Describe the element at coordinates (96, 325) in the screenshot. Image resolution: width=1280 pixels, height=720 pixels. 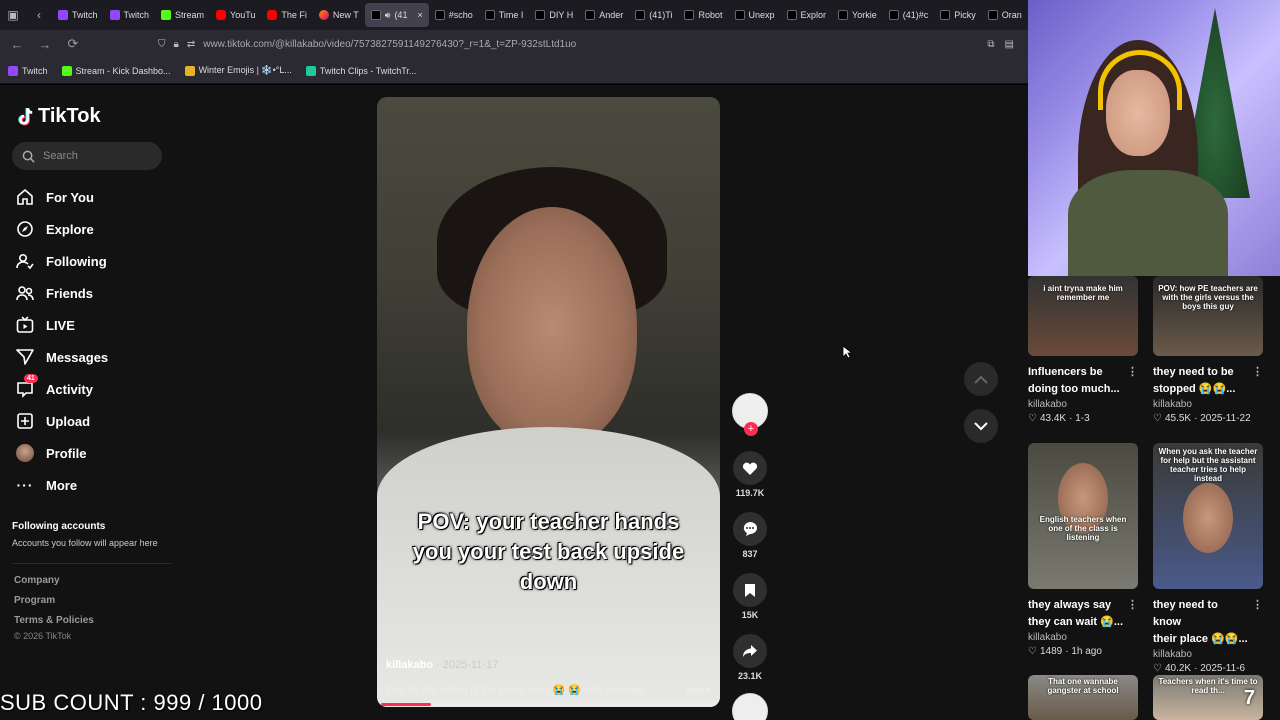
I see `menu-live: LIVE` at that location.